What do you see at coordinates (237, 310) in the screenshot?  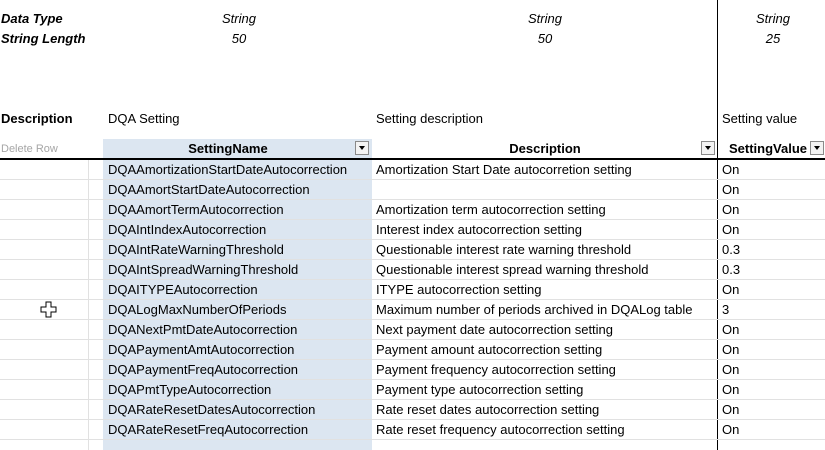 I see `setting-name-cell: DQALogMaxNumberOfPeriods` at bounding box center [237, 310].